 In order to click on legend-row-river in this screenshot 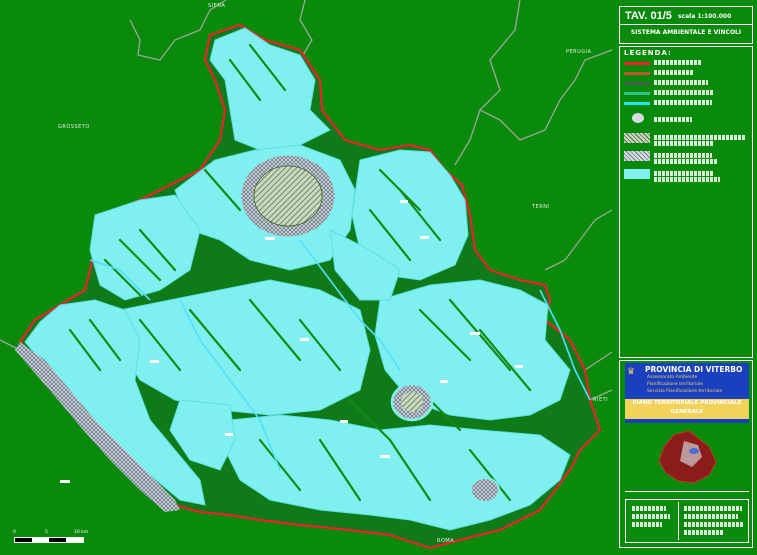, I will do `click(687, 104)`.